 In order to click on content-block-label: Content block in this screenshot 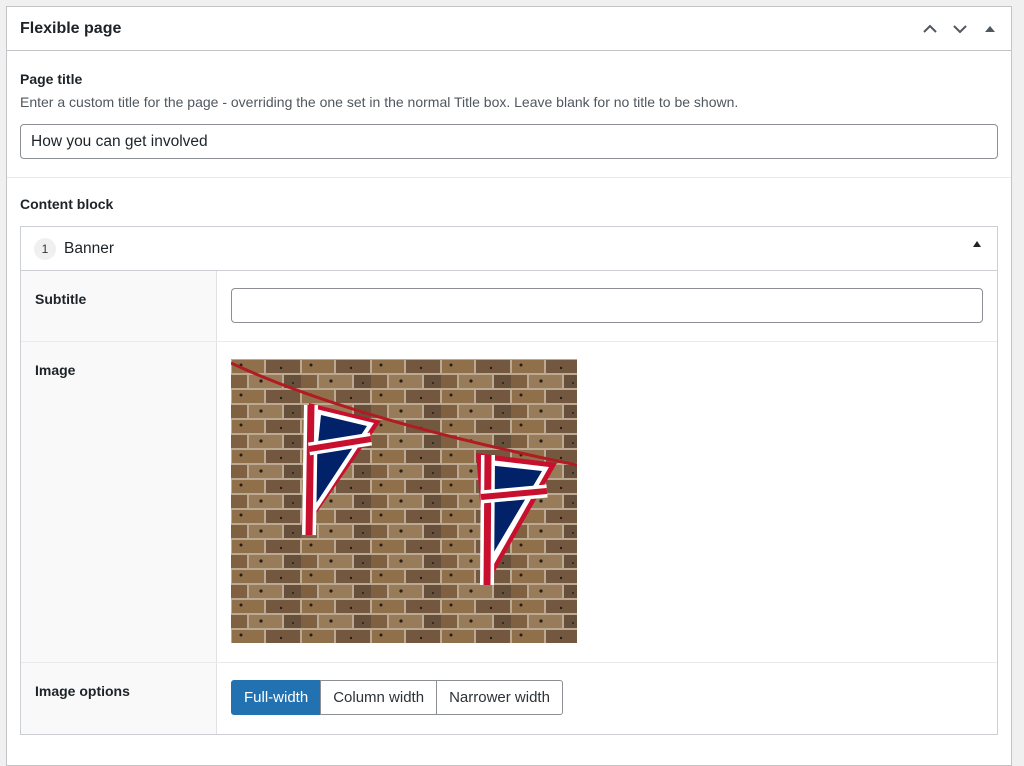, I will do `click(67, 204)`.